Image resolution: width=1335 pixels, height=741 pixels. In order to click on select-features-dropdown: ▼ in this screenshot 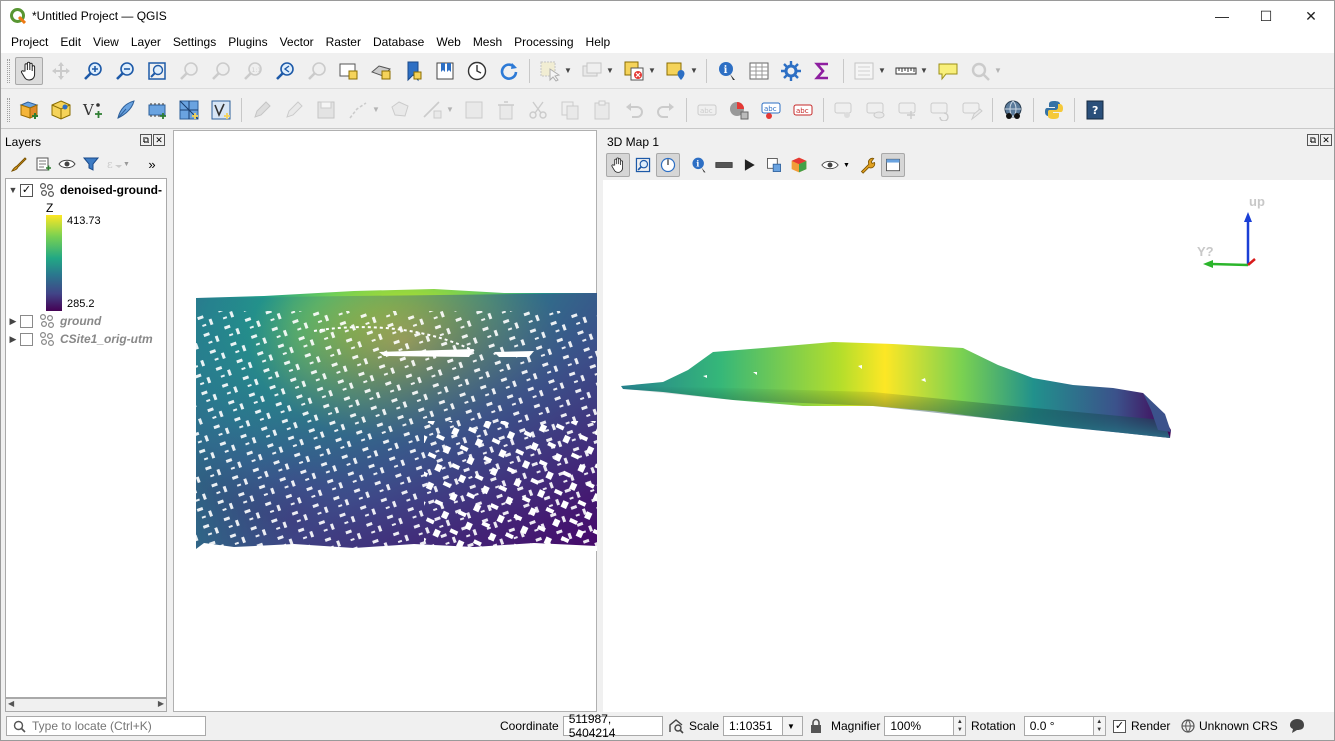, I will do `click(568, 70)`.